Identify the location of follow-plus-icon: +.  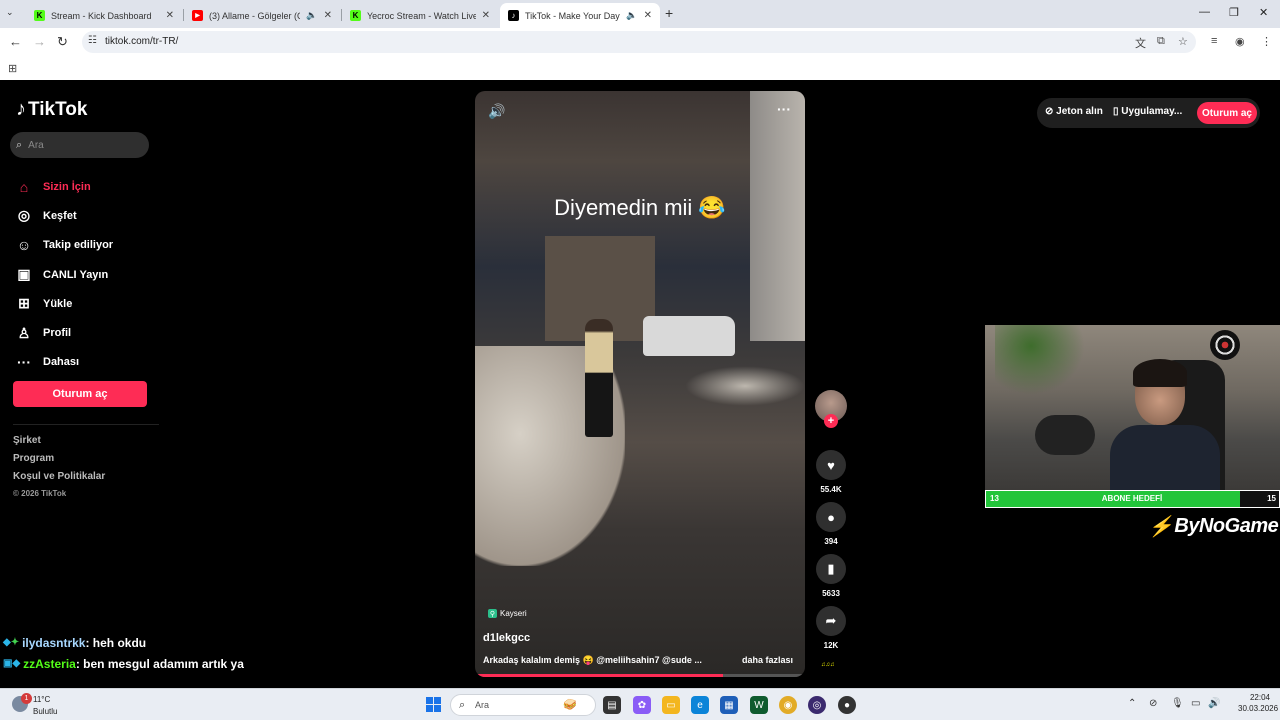
(831, 421).